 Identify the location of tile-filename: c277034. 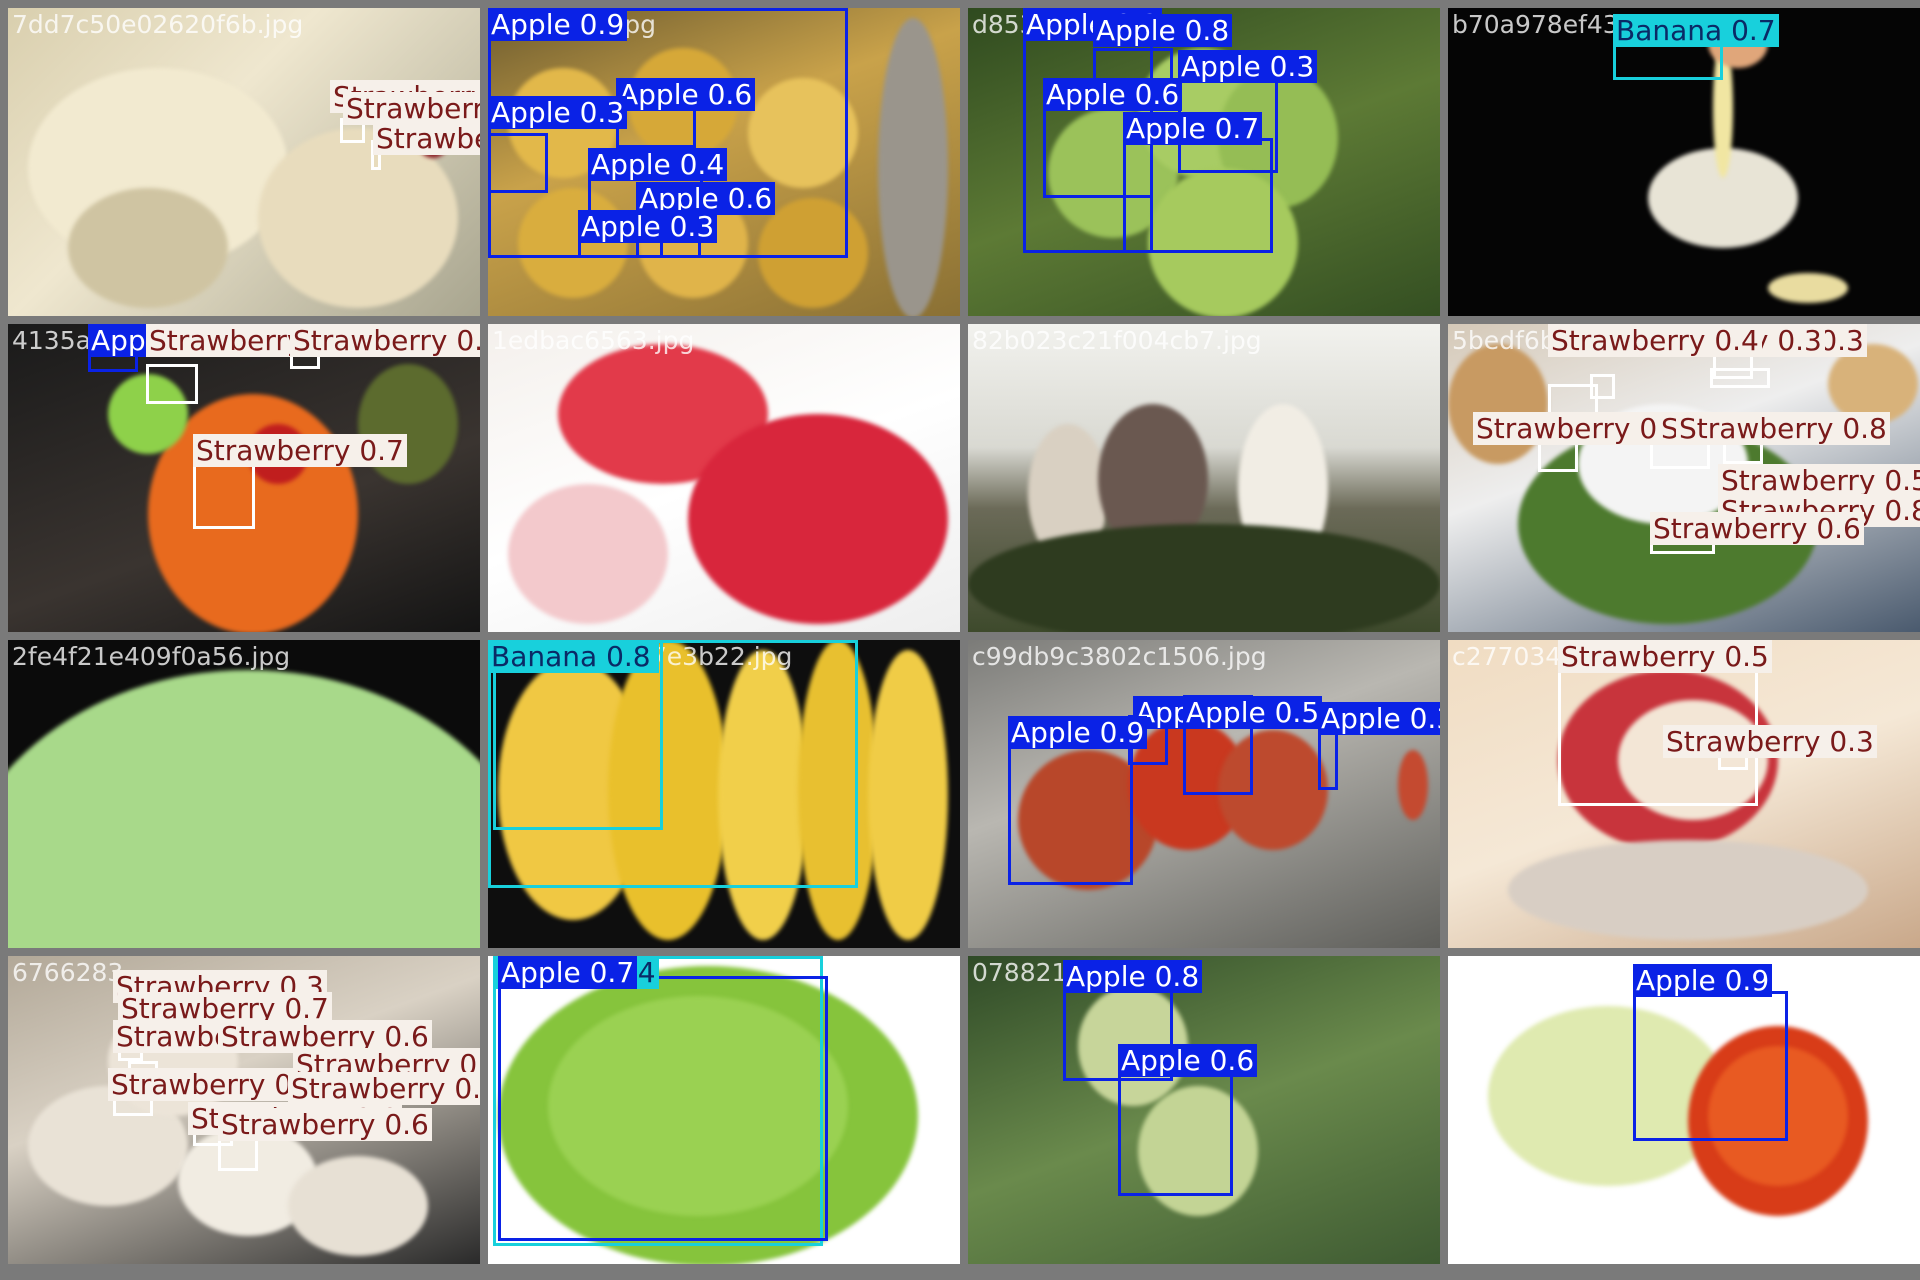
(1507, 656).